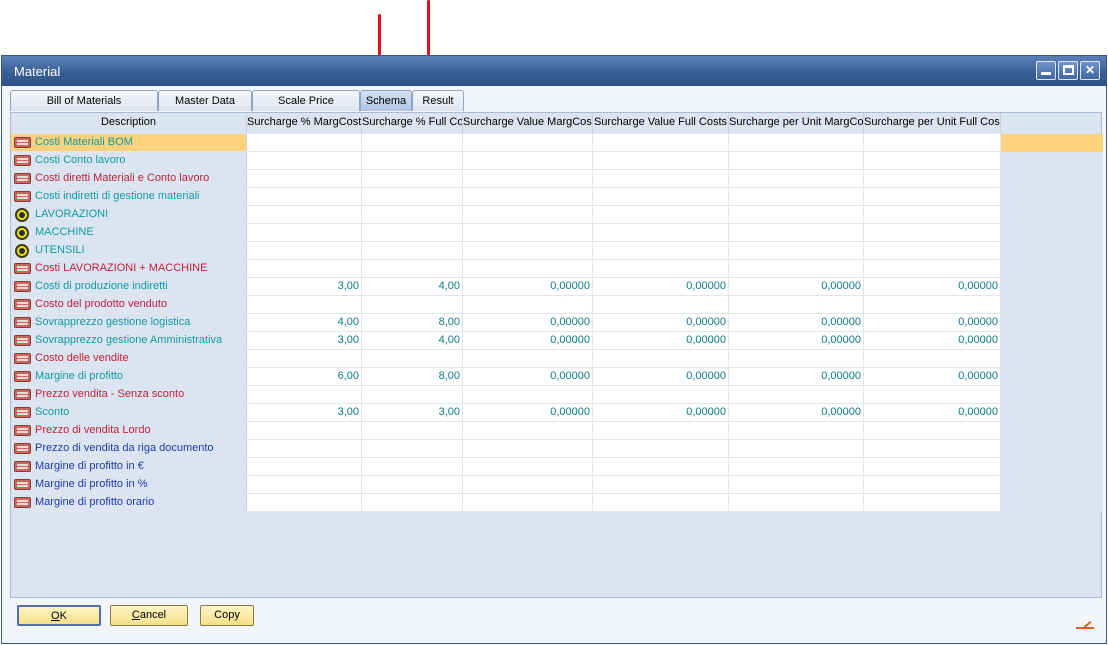 The image size is (1108, 645). I want to click on row-description: Costo del prodotto venduto, so click(129, 305).